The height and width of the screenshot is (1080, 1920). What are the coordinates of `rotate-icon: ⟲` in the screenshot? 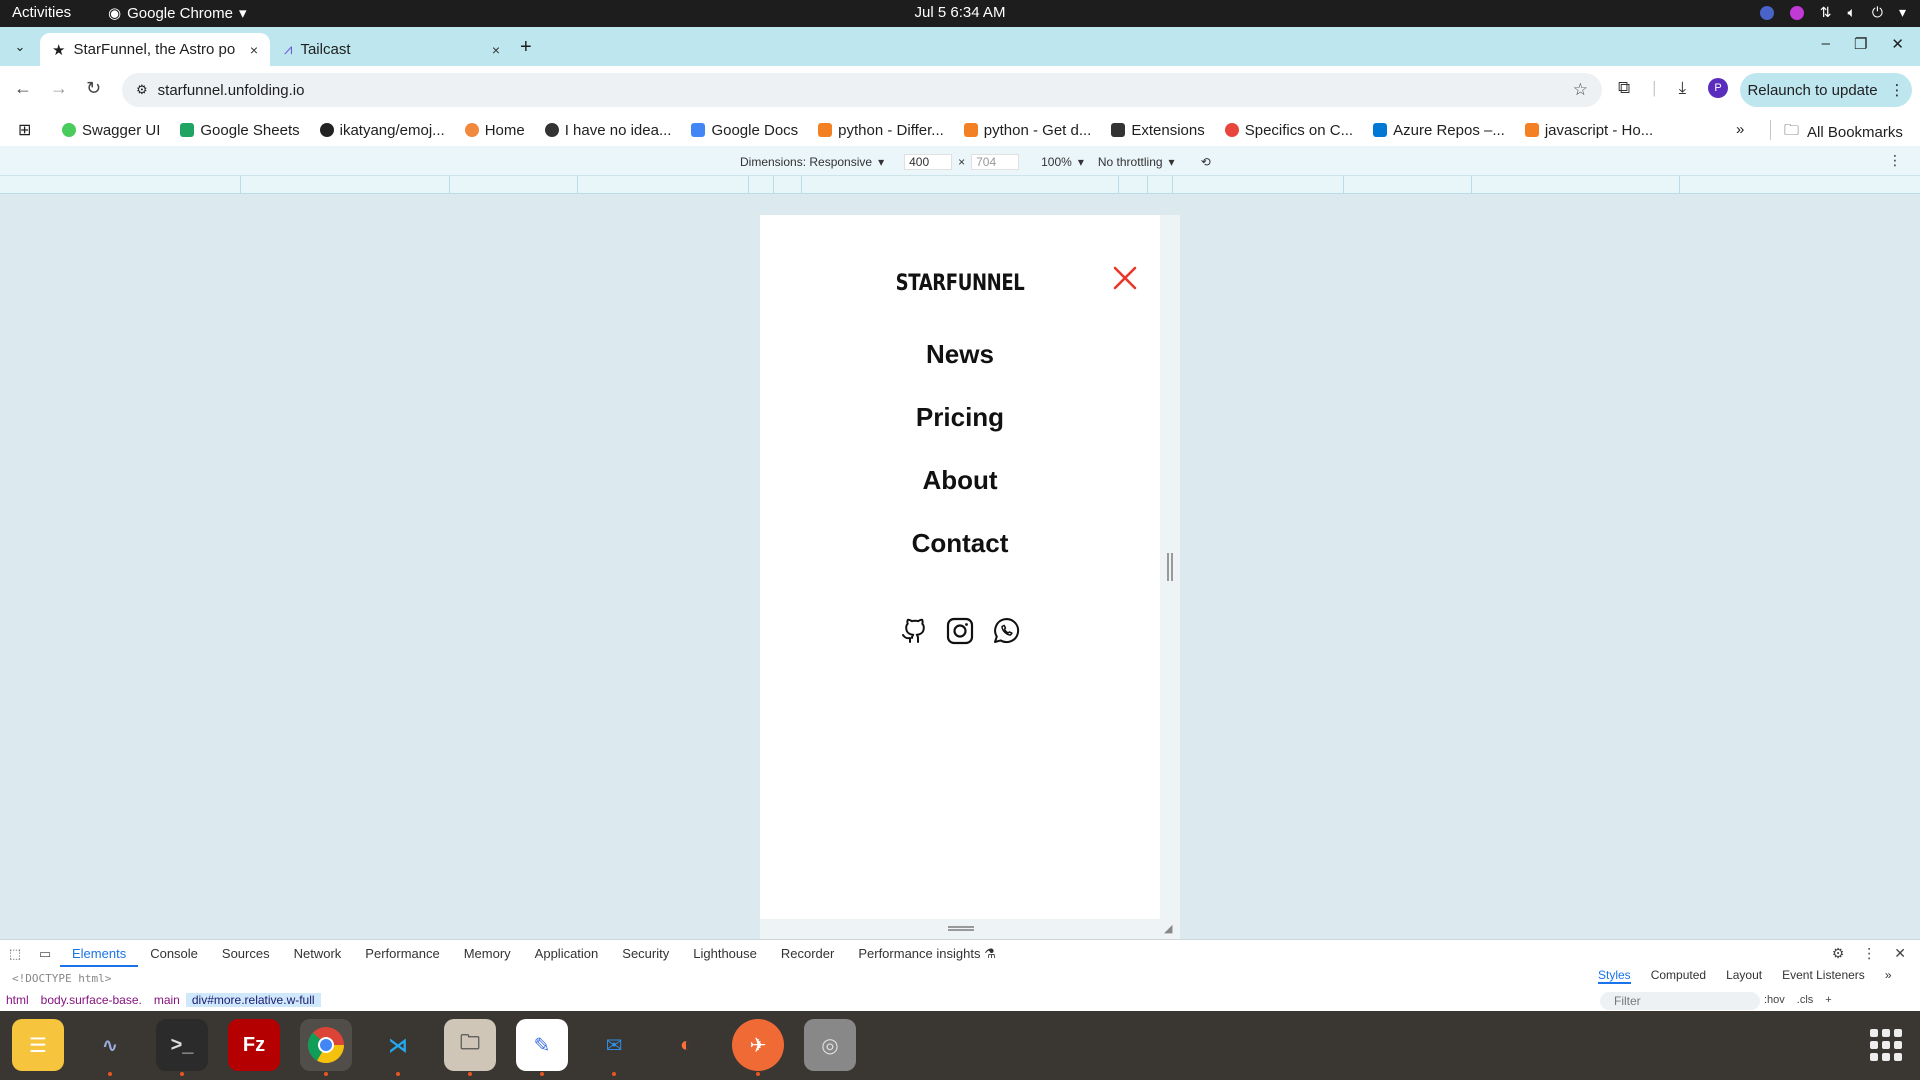 It's located at (1206, 162).